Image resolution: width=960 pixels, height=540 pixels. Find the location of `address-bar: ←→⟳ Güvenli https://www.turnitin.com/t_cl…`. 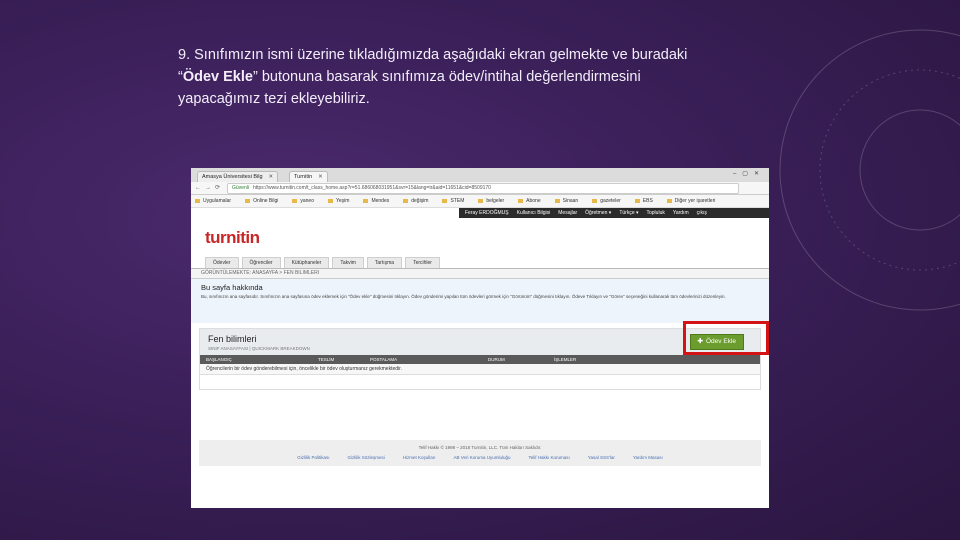

address-bar: ←→⟳ Güvenli https://www.turnitin.com/t_cl… is located at coordinates (480, 188).